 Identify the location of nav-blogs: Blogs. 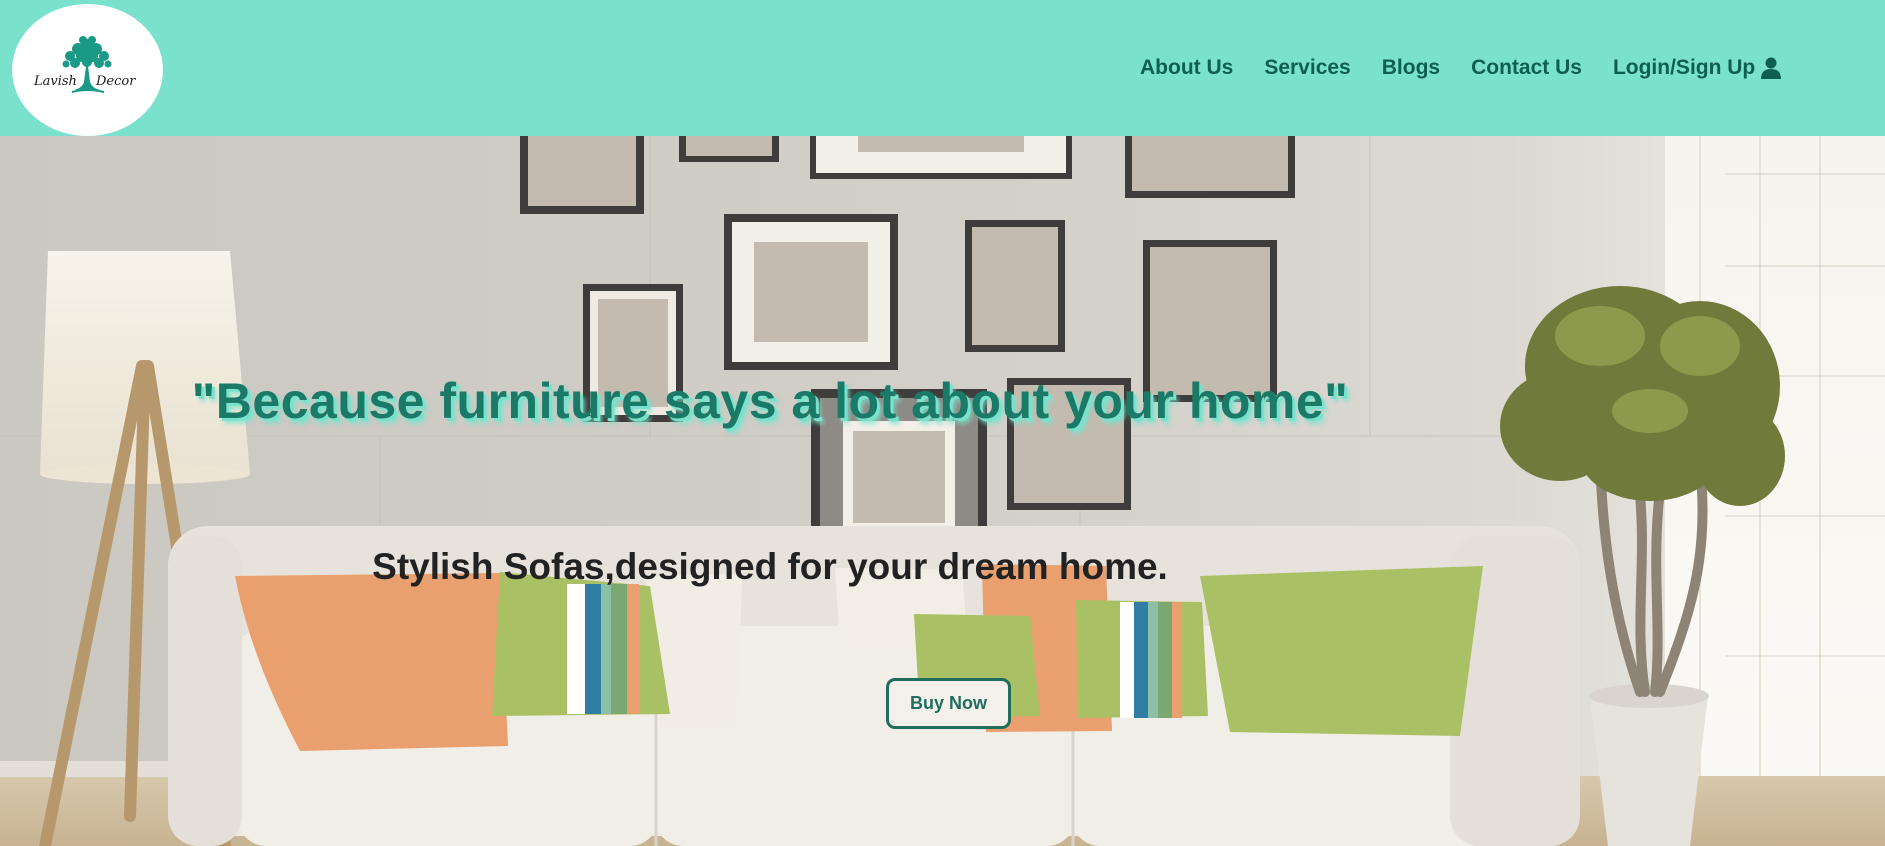
(1411, 68).